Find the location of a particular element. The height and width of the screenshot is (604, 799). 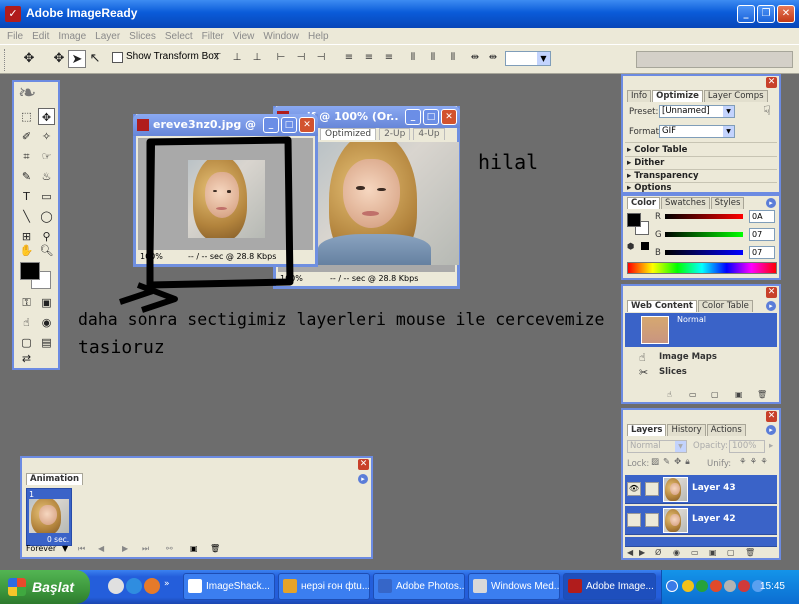

internet-explorer-icon is located at coordinates (134, 586).